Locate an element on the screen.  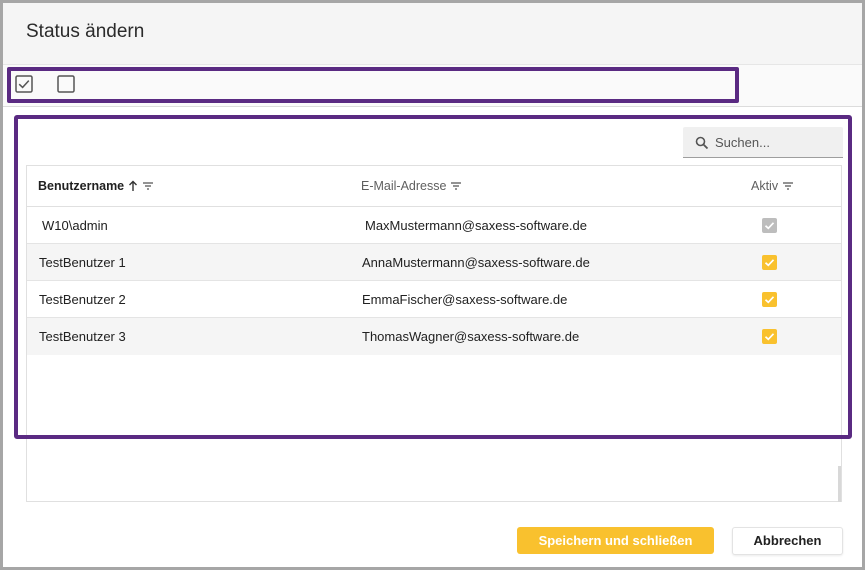
cancel-button: Abbrechen is located at coordinates (787, 541).